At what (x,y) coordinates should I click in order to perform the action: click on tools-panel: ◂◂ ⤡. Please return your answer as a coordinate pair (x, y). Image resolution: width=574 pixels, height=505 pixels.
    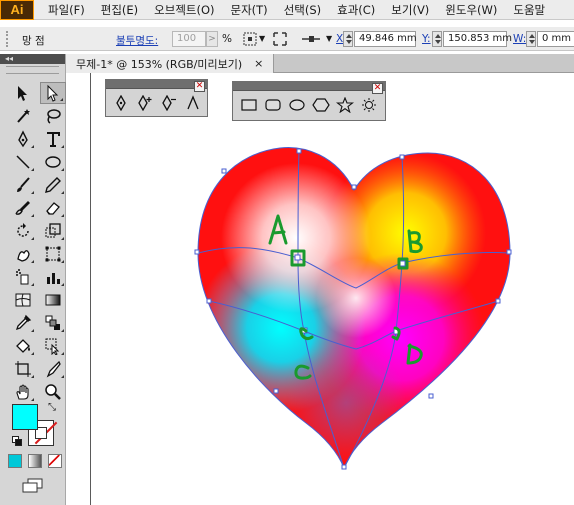
    Looking at the image, I should click on (33, 279).